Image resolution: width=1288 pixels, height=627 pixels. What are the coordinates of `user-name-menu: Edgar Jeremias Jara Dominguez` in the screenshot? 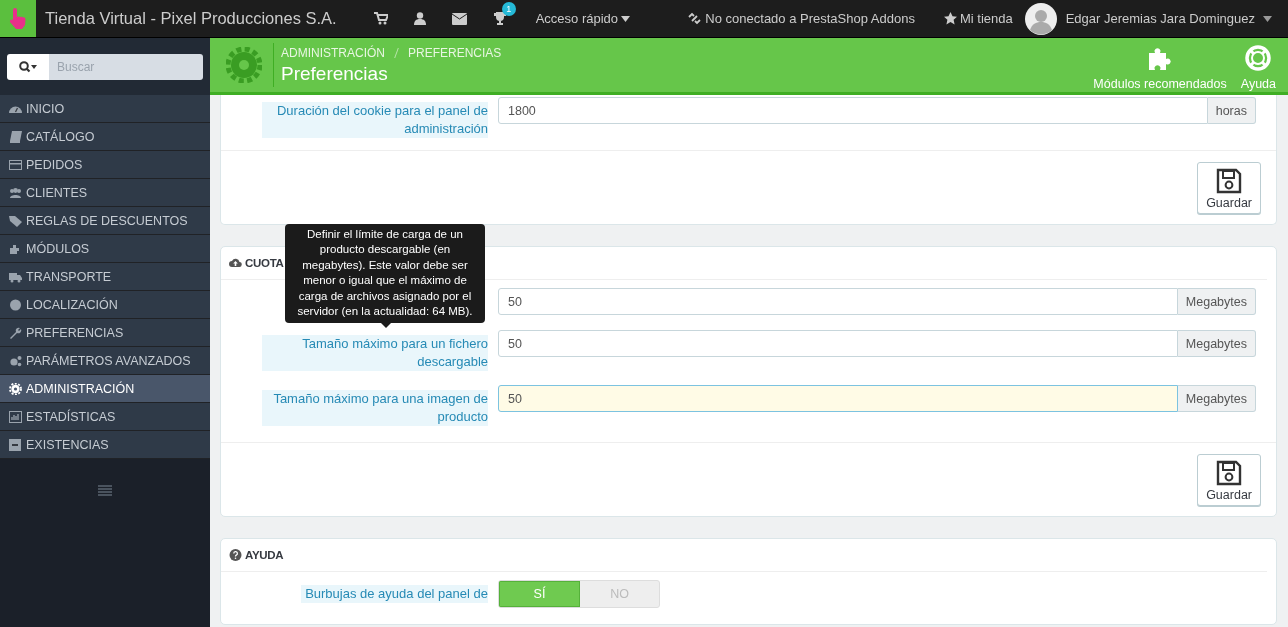 It's located at (1160, 18).